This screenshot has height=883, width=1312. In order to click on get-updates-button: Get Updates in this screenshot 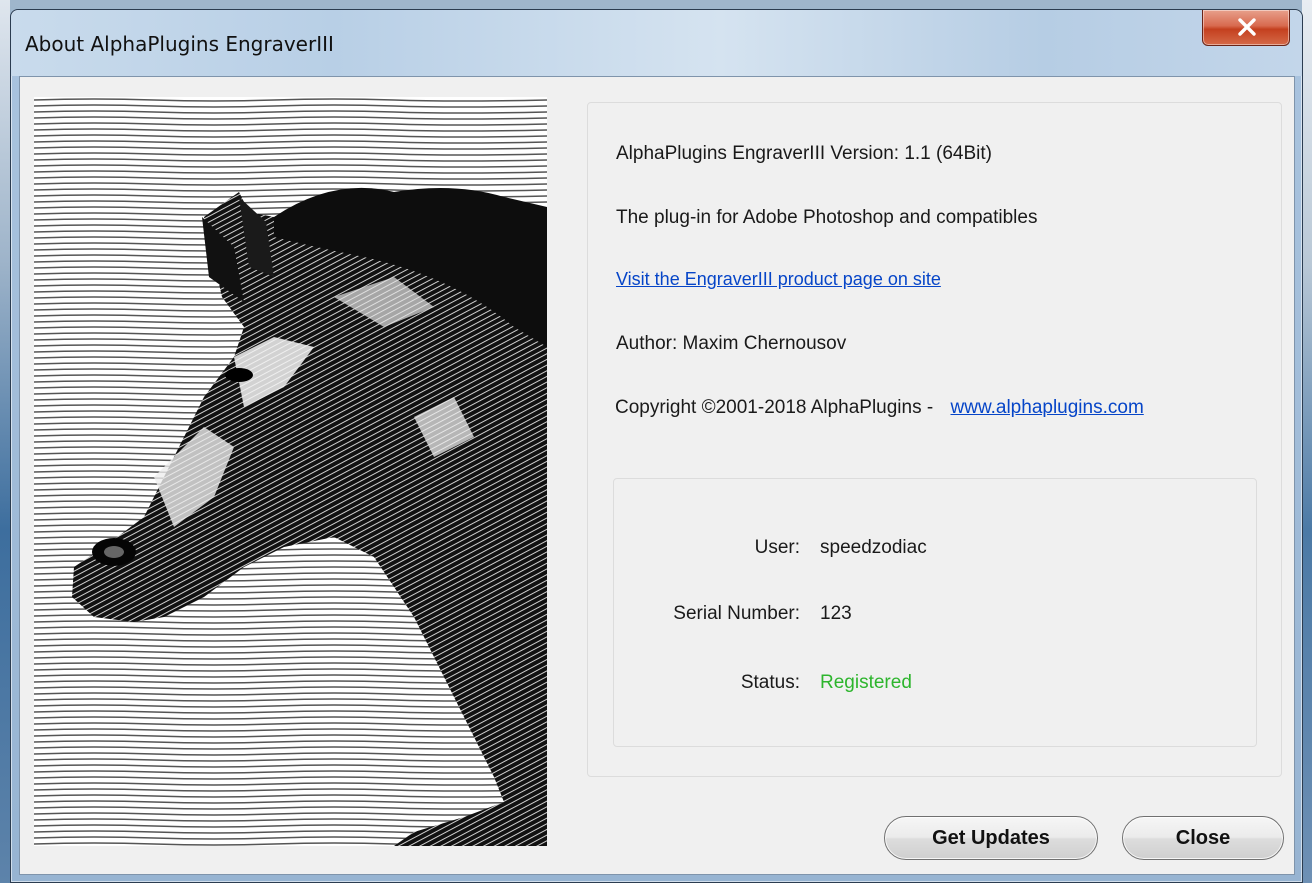, I will do `click(991, 838)`.